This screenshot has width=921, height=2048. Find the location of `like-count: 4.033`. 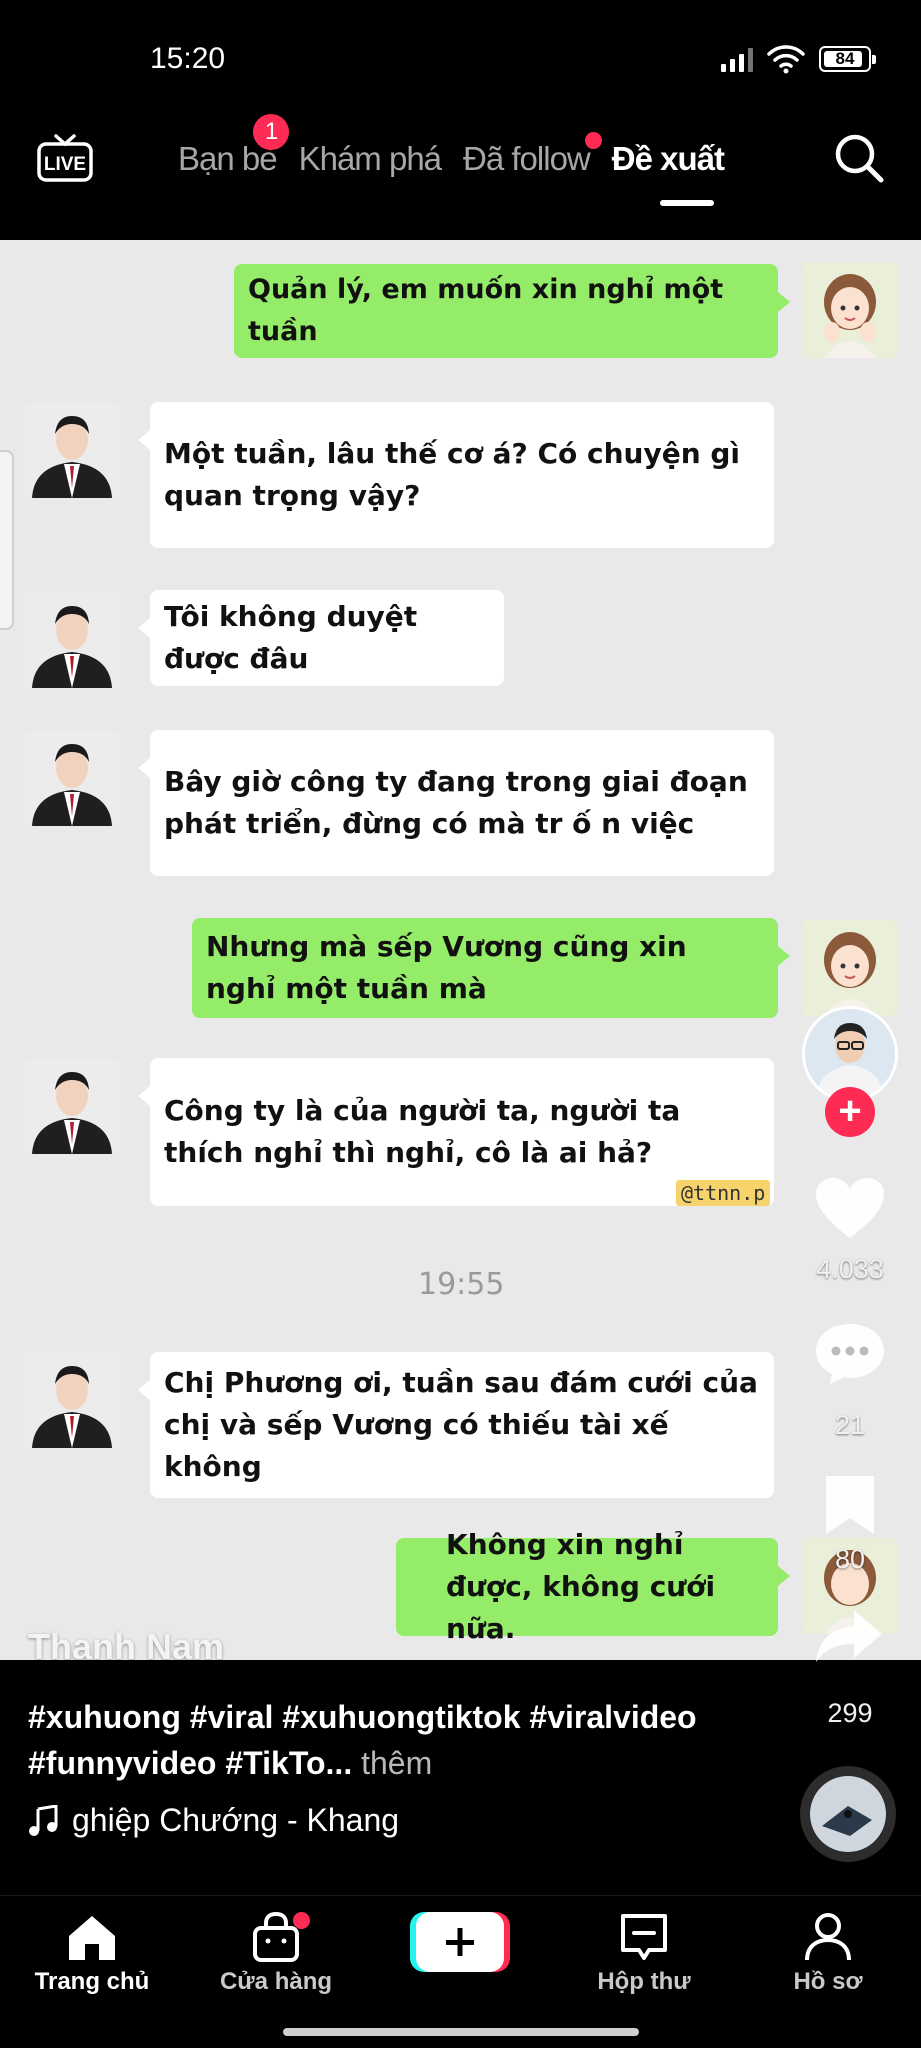

like-count: 4.033 is located at coordinates (850, 1269).